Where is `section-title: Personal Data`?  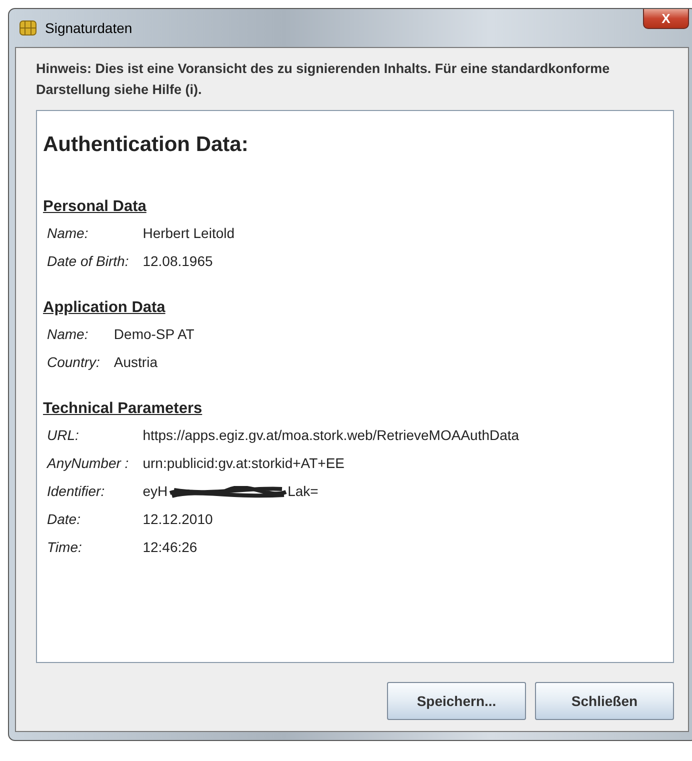 section-title: Personal Data is located at coordinates (94, 206).